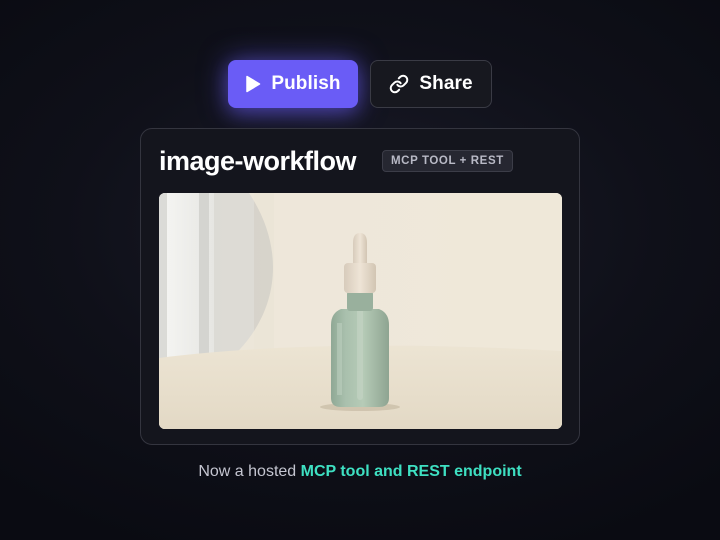 The image size is (720, 540). I want to click on caption-highlight: MCP tool and REST endpoint, so click(411, 471).